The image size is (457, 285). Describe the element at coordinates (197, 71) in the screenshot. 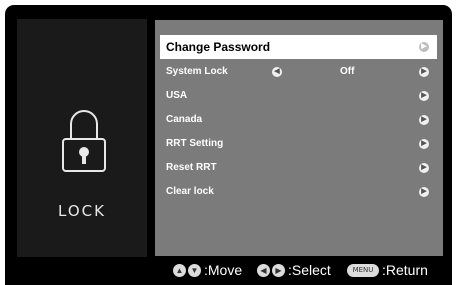

I see `menu-item-label: System Lock` at that location.